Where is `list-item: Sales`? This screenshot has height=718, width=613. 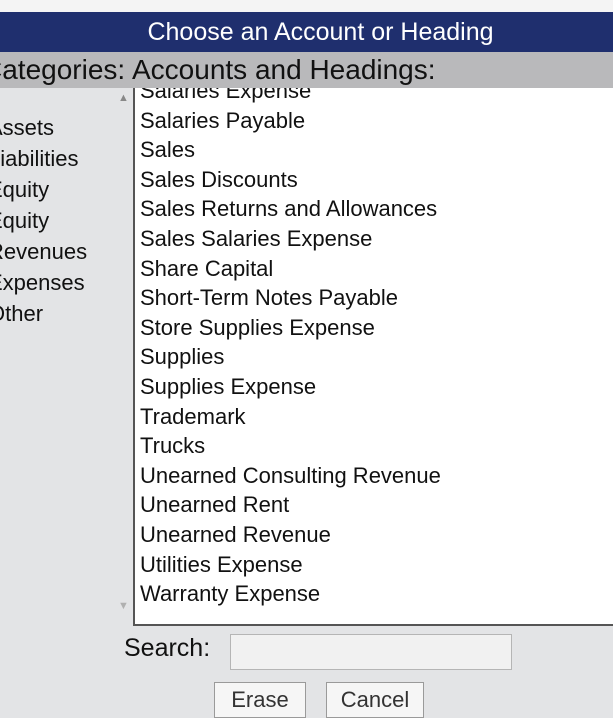
list-item: Sales is located at coordinates (374, 150).